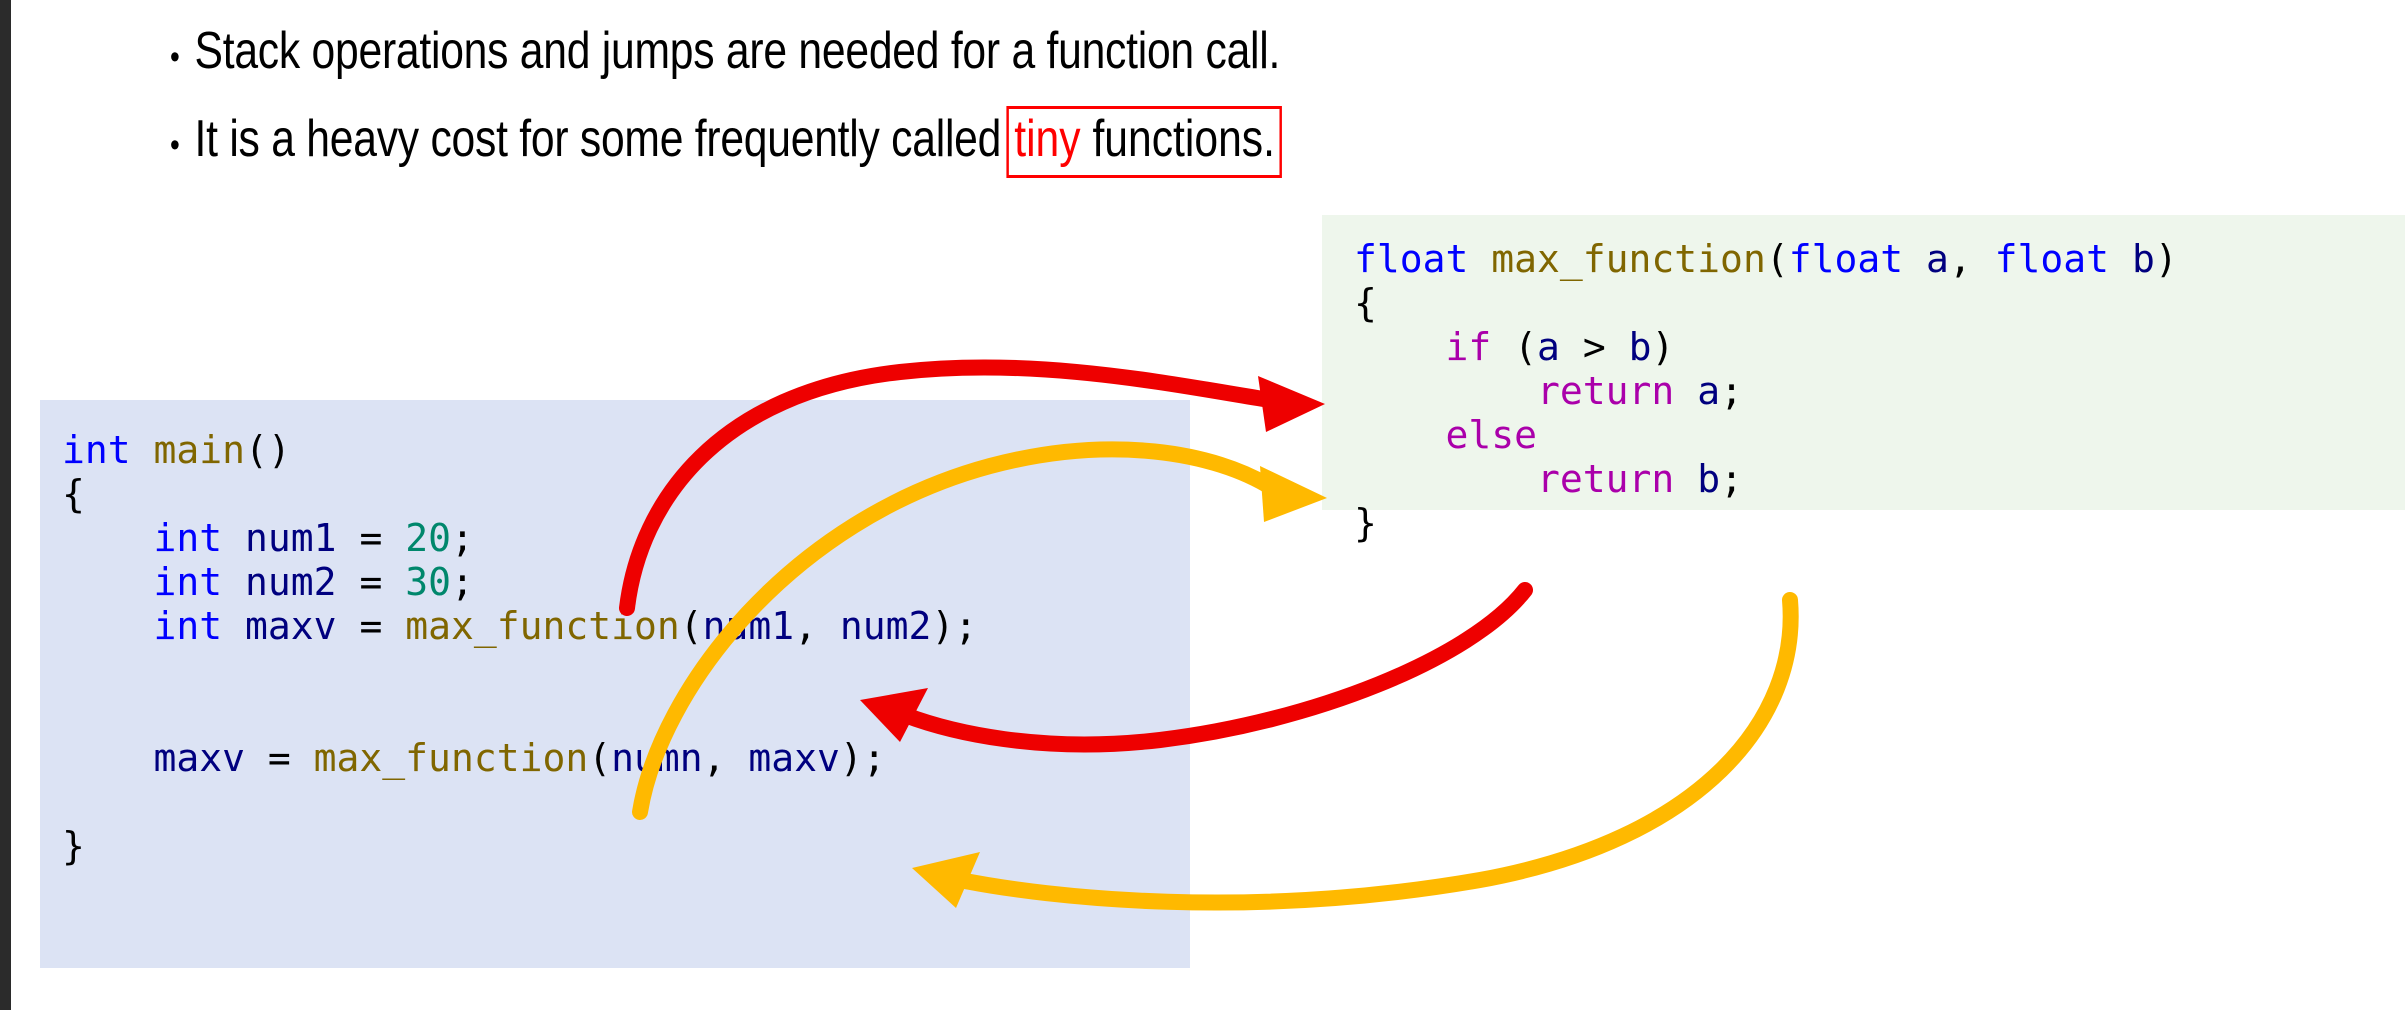 The image size is (2405, 1010). I want to click on code-main-token: }, so click(73, 846).